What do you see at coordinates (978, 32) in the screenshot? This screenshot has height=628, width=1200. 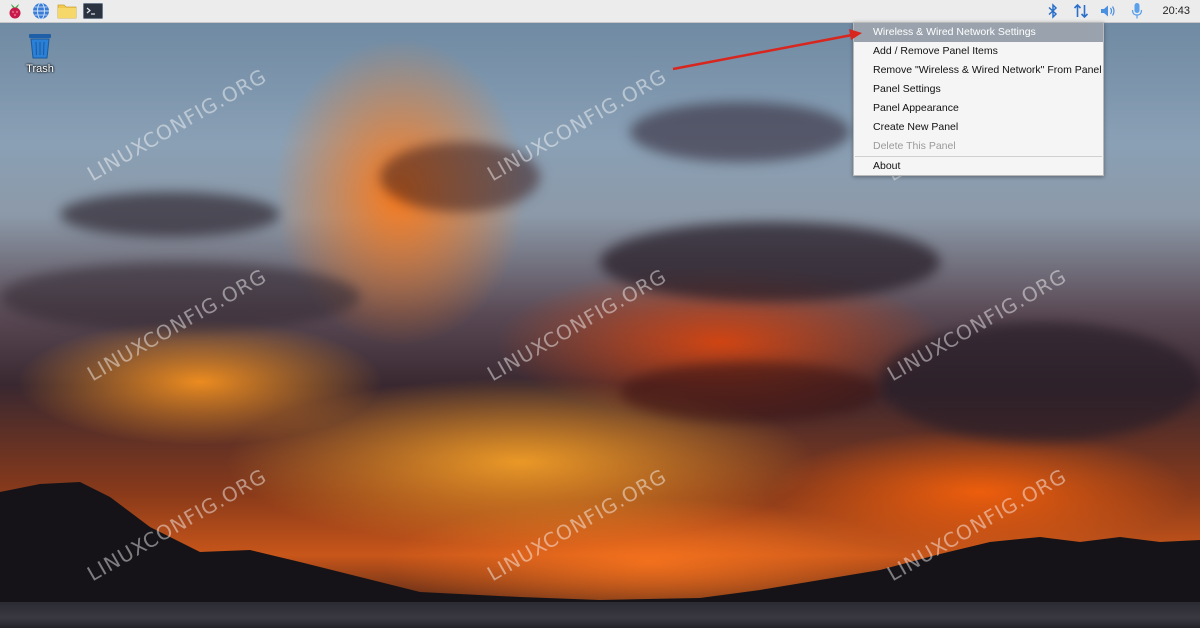 I see `menu-item-network-settings: Wireless & Wired Network Settings` at bounding box center [978, 32].